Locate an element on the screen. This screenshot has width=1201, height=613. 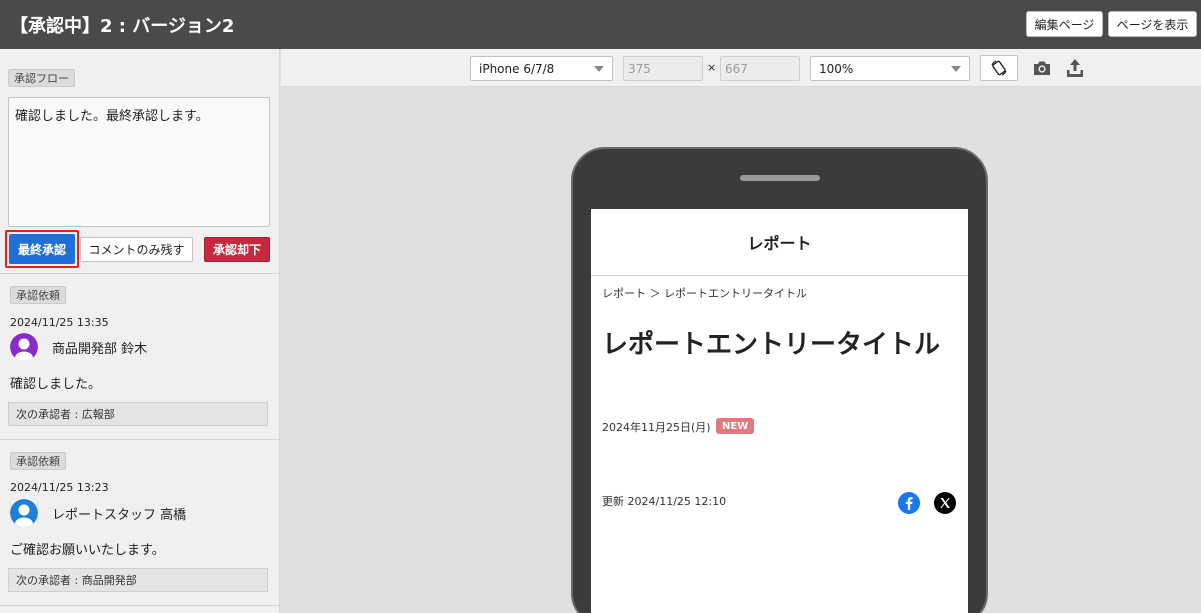
site-title: レポート is located at coordinates (779, 242).